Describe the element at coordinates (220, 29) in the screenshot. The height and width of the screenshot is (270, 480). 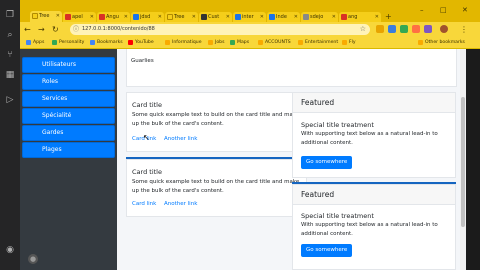
I see `address-bar: ⓘ 127.0.0.1:8000/contenido/88 ☆` at that location.